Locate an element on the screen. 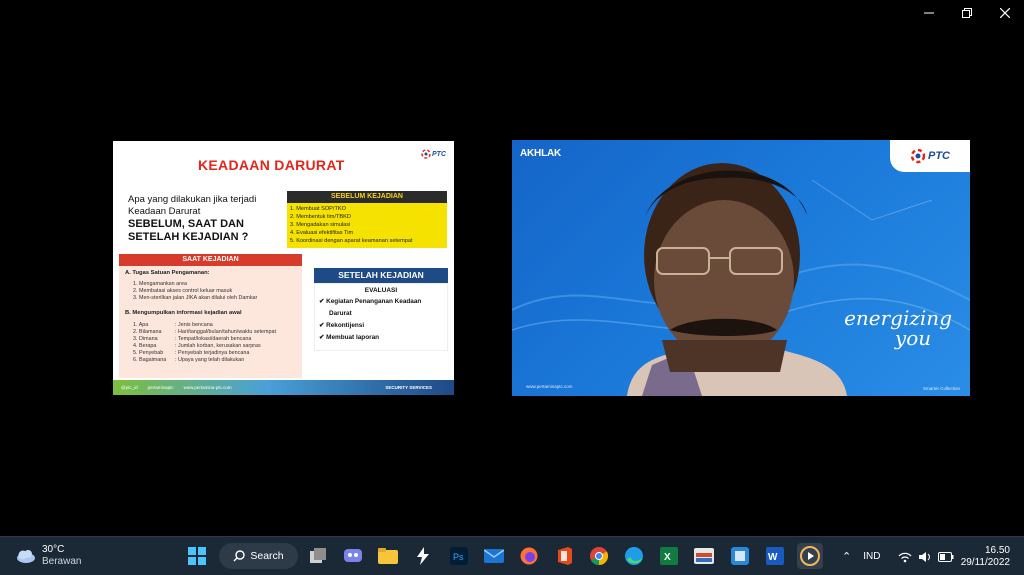 The width and height of the screenshot is (1024, 575). battery-icon is located at coordinates (946, 556).